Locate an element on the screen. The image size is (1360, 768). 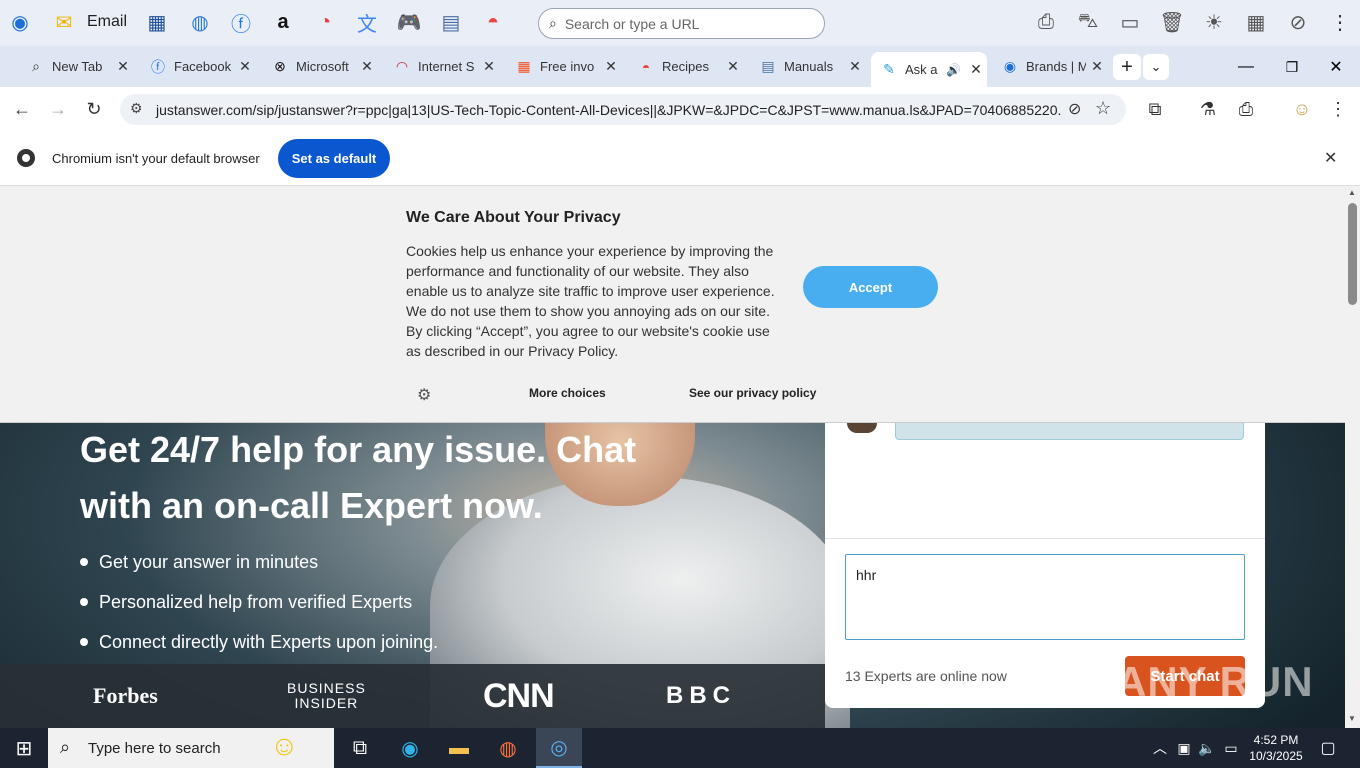
press-logos-bar: Forbes BUSINESS INSIDER CNN BBC is located at coordinates (412, 696).